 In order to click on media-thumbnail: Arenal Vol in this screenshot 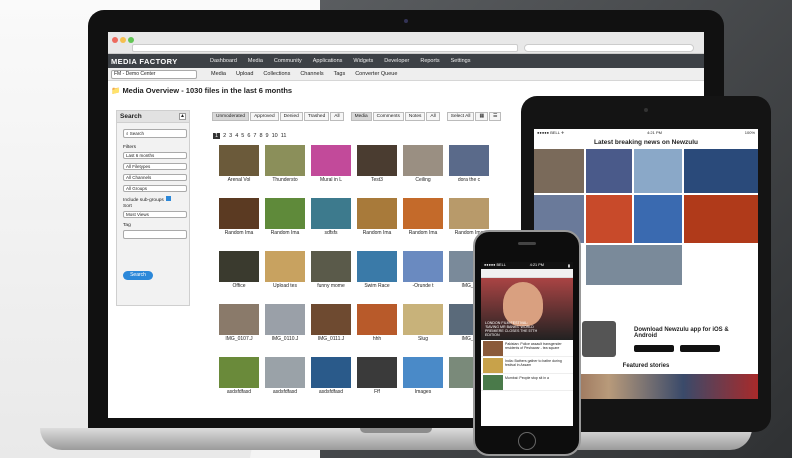, I will do `click(239, 165)`.